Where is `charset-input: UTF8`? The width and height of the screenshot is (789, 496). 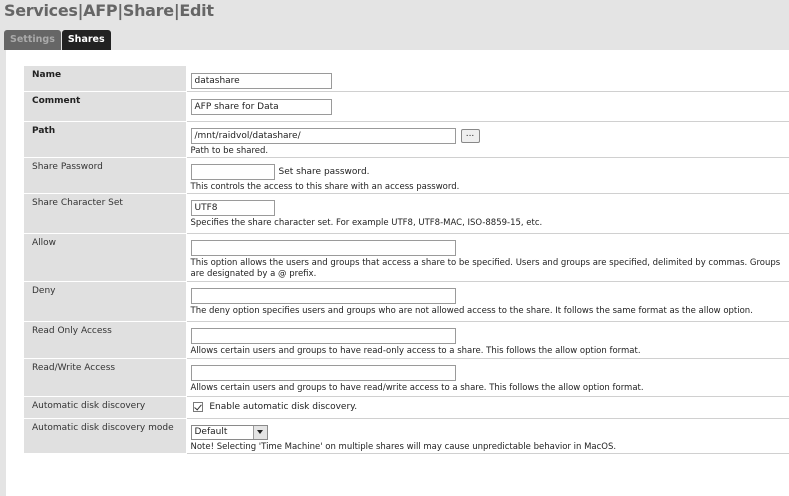
charset-input: UTF8 is located at coordinates (232, 207).